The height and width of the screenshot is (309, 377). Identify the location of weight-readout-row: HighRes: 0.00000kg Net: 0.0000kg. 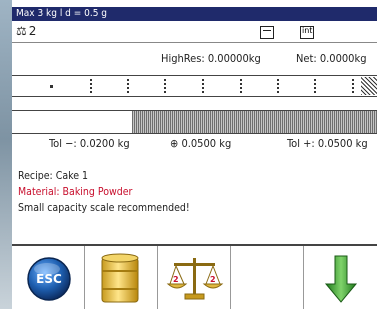
(194, 59).